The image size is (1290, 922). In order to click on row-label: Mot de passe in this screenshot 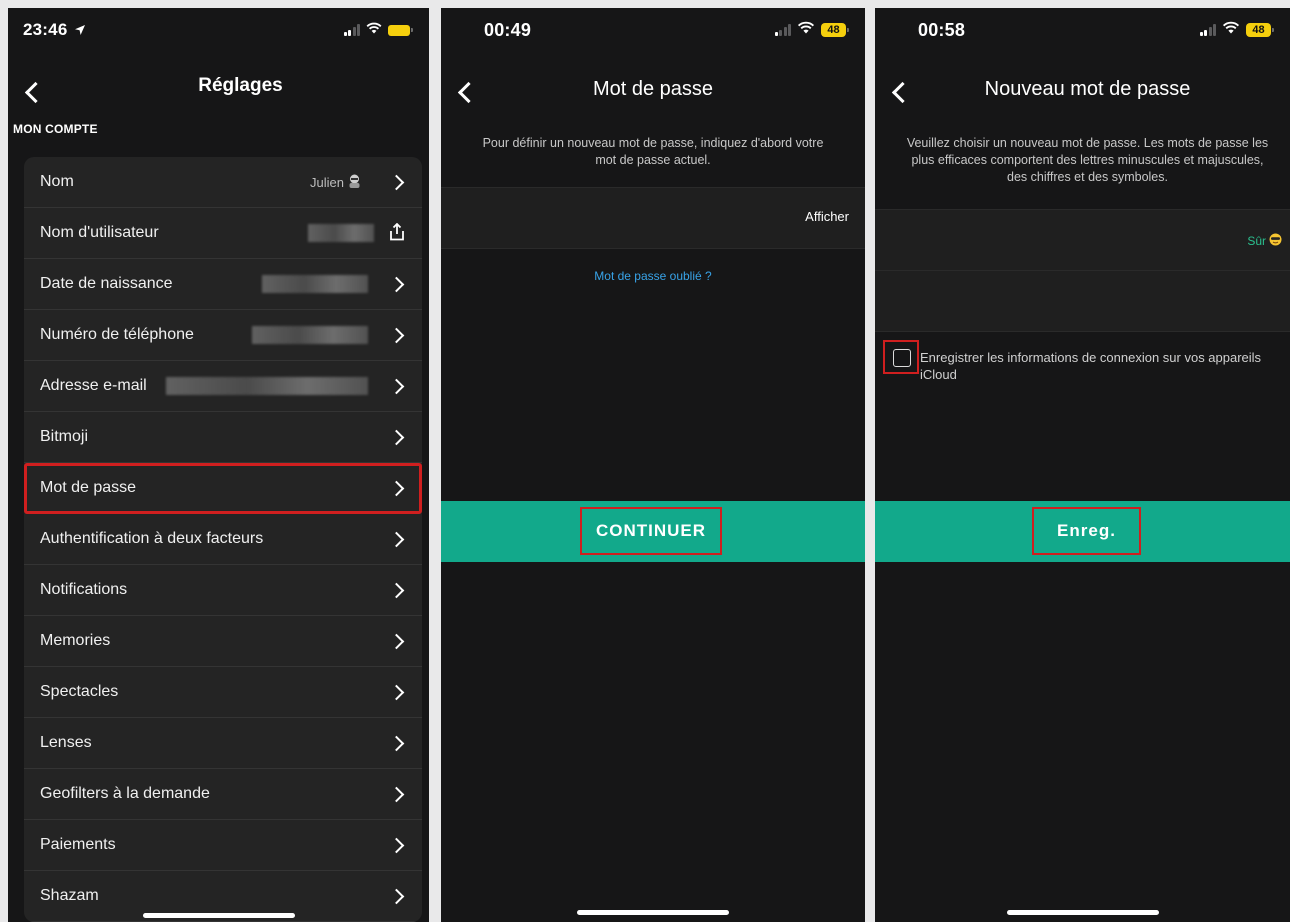, I will do `click(88, 487)`.